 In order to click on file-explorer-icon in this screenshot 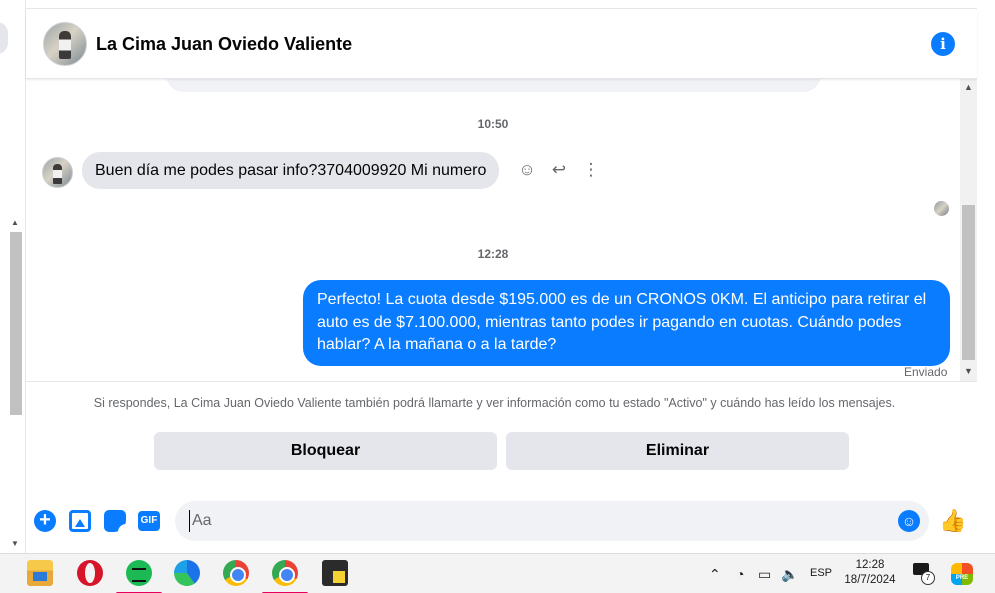, I will do `click(40, 573)`.